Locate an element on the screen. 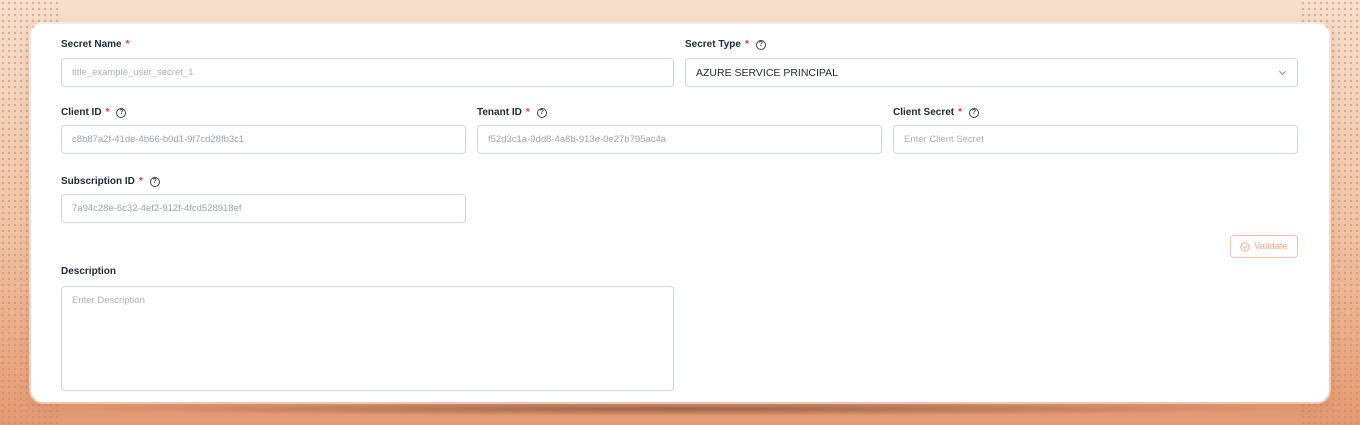 This screenshot has height=425, width=1360. client-id-label-text: Client ID is located at coordinates (81, 112).